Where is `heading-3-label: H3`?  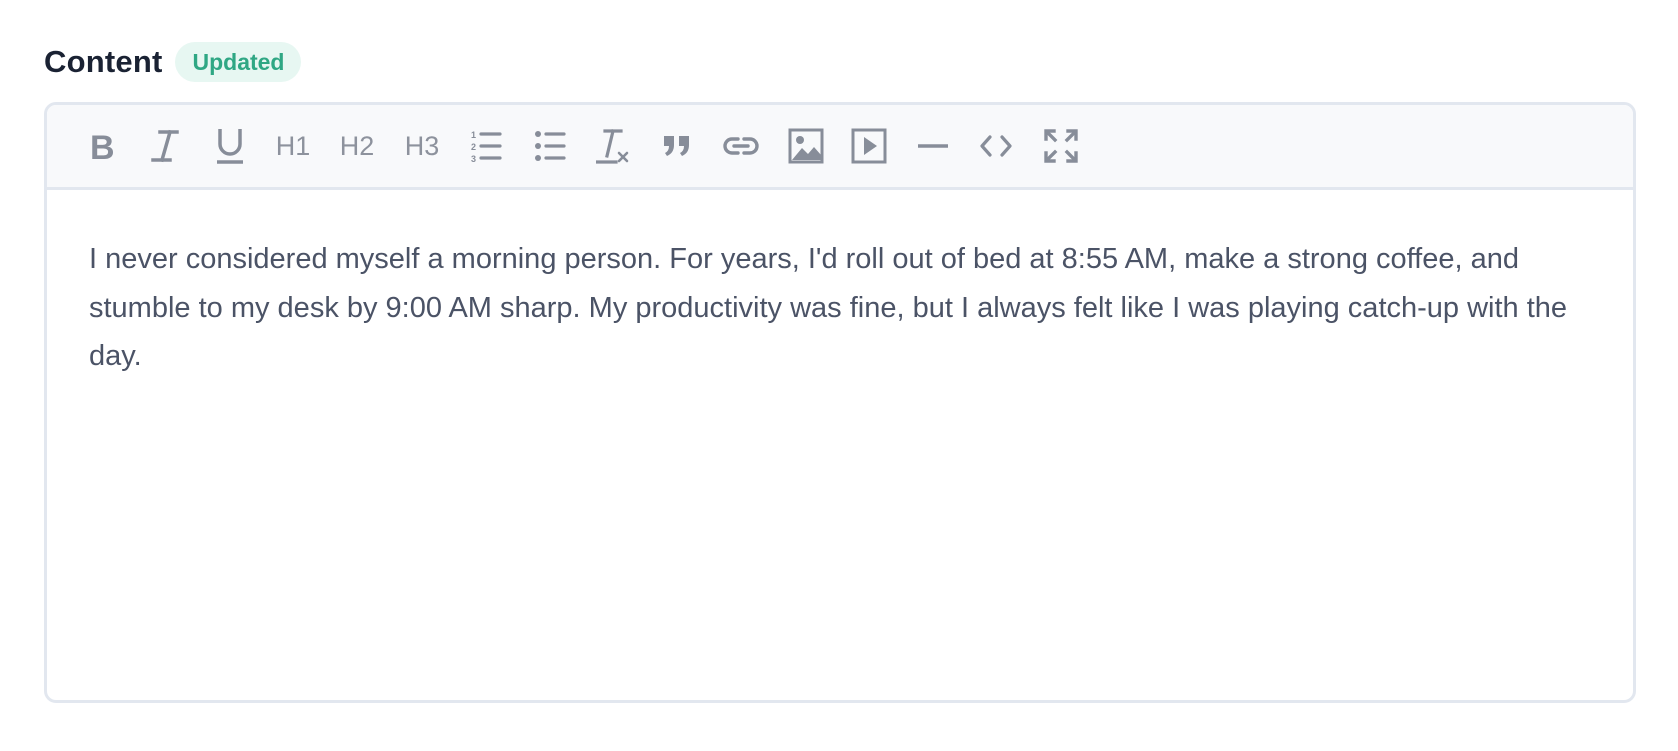 heading-3-label: H3 is located at coordinates (422, 145).